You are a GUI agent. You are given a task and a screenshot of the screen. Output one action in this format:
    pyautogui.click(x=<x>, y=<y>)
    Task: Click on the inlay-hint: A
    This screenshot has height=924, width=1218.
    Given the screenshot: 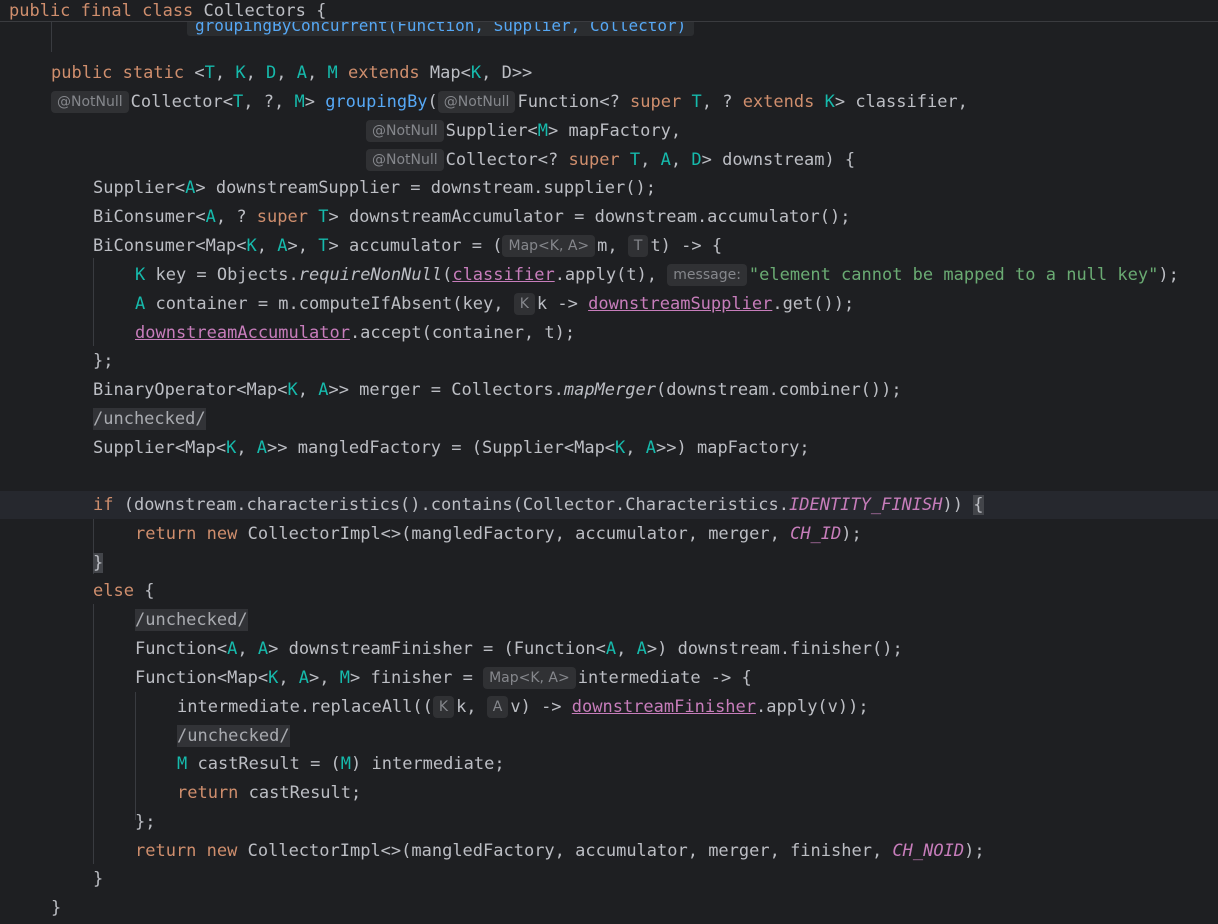 What is the action you would take?
    pyautogui.click(x=497, y=707)
    